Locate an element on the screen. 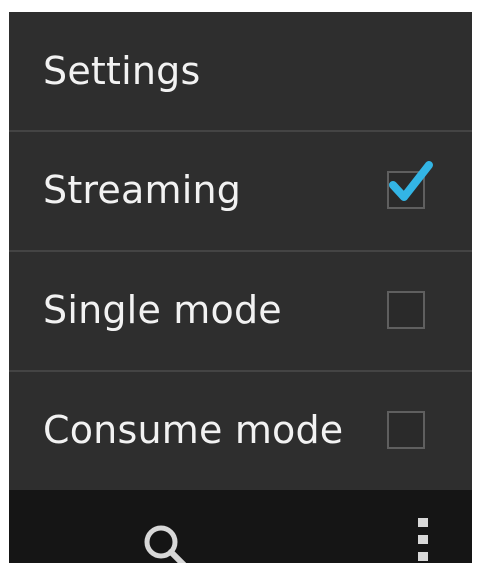 The height and width of the screenshot is (563, 480). menu-item-label: Single mode is located at coordinates (162, 310).